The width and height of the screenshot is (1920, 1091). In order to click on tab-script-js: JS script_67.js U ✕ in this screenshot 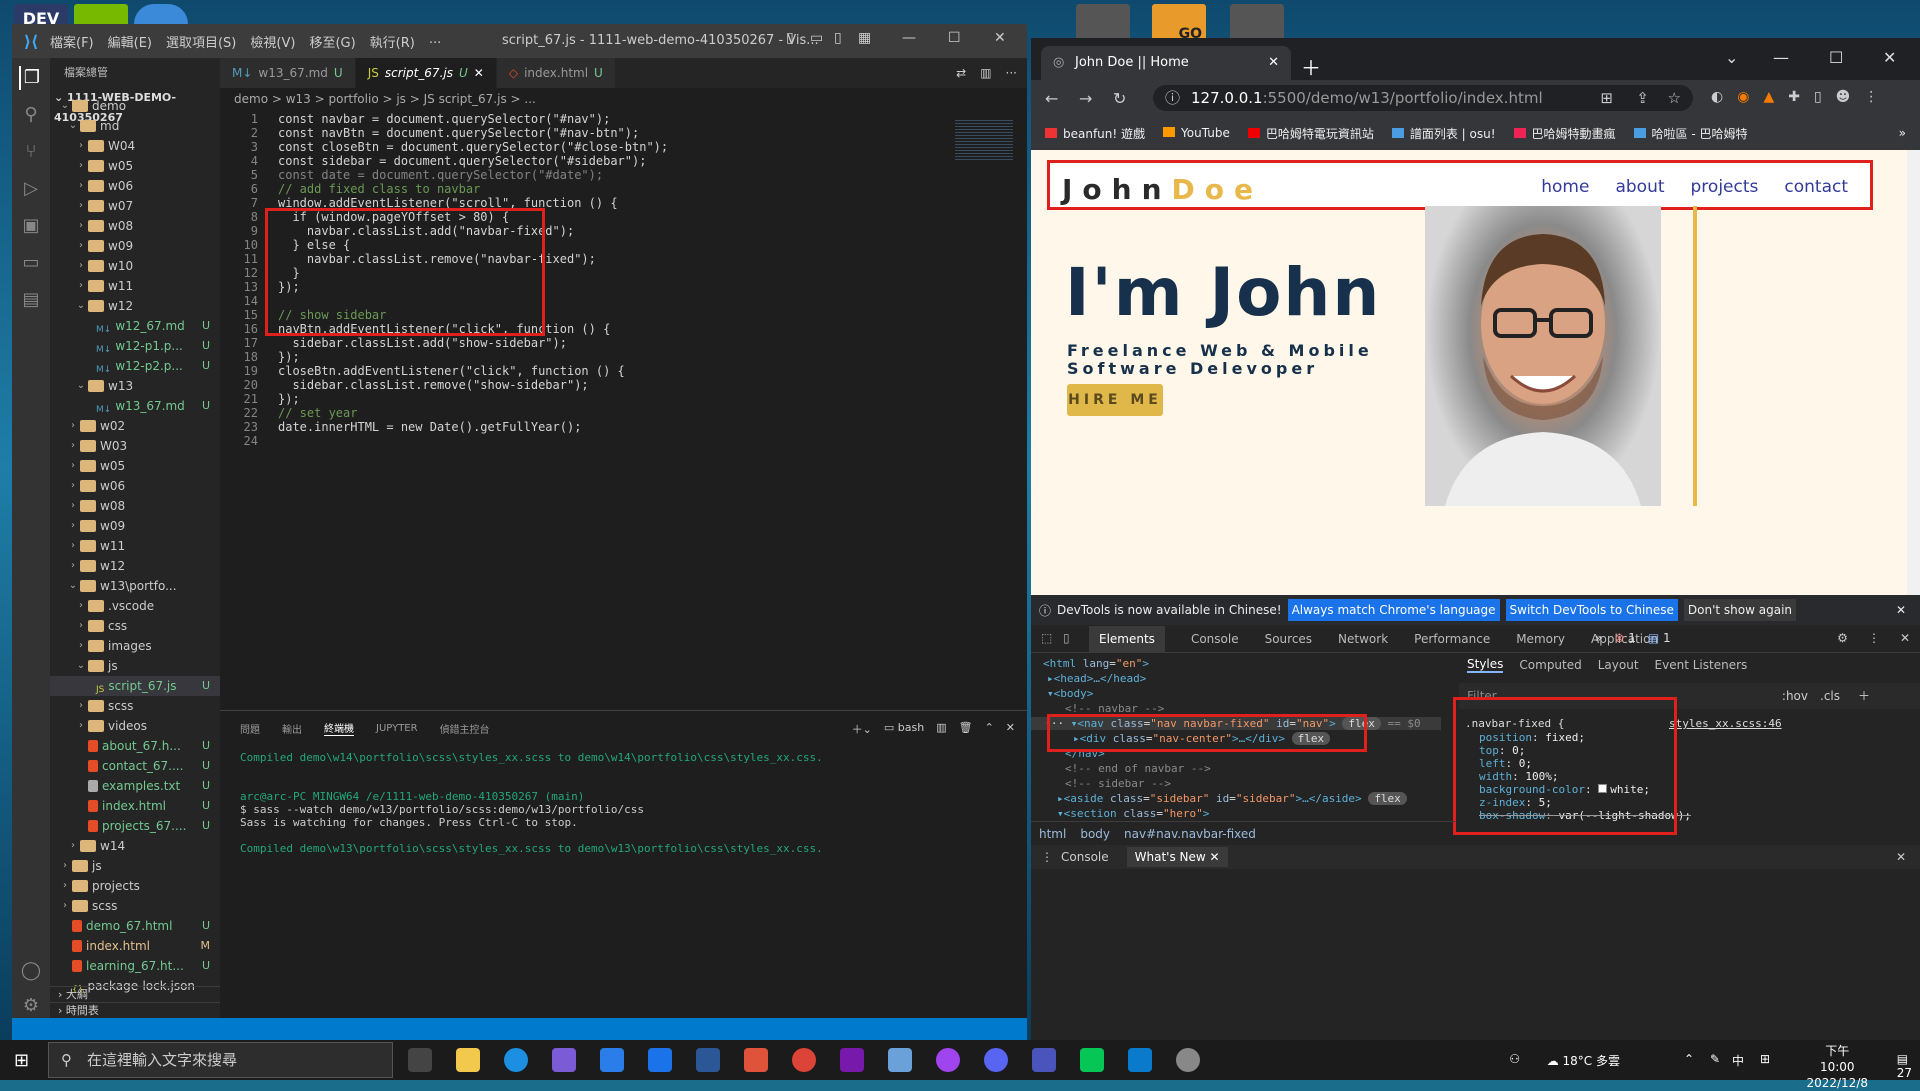, I will do `click(426, 73)`.